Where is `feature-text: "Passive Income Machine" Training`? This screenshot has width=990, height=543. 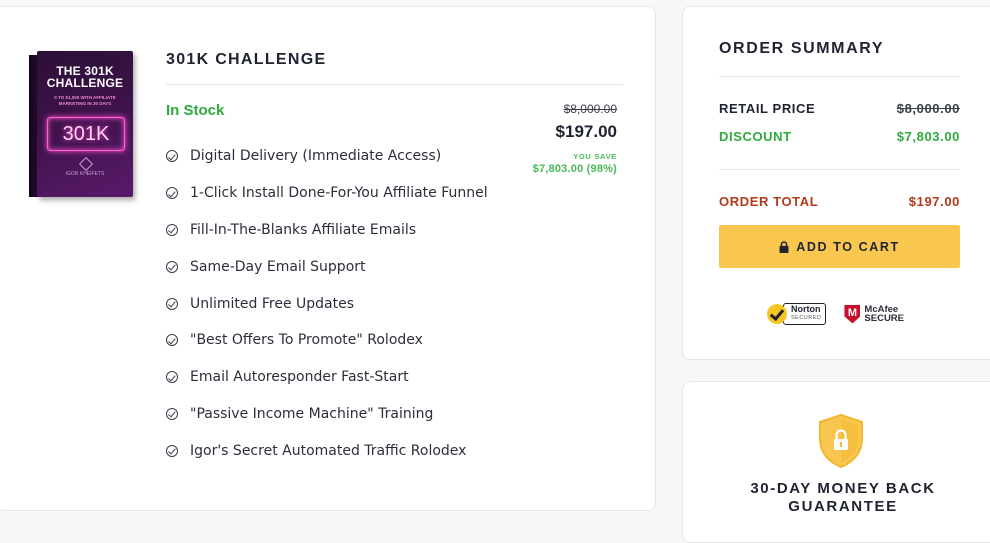
feature-text: "Passive Income Machine" Training is located at coordinates (312, 413).